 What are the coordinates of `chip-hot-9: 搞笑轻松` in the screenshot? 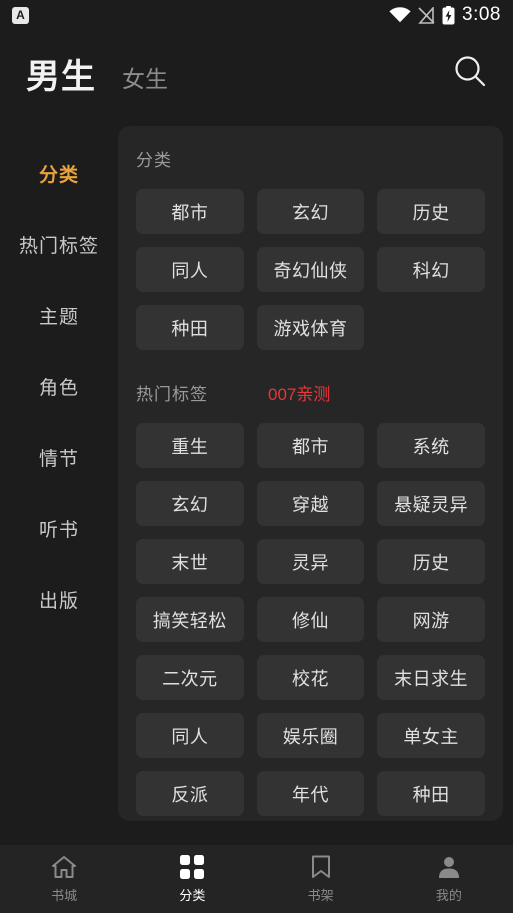 It's located at (190, 619).